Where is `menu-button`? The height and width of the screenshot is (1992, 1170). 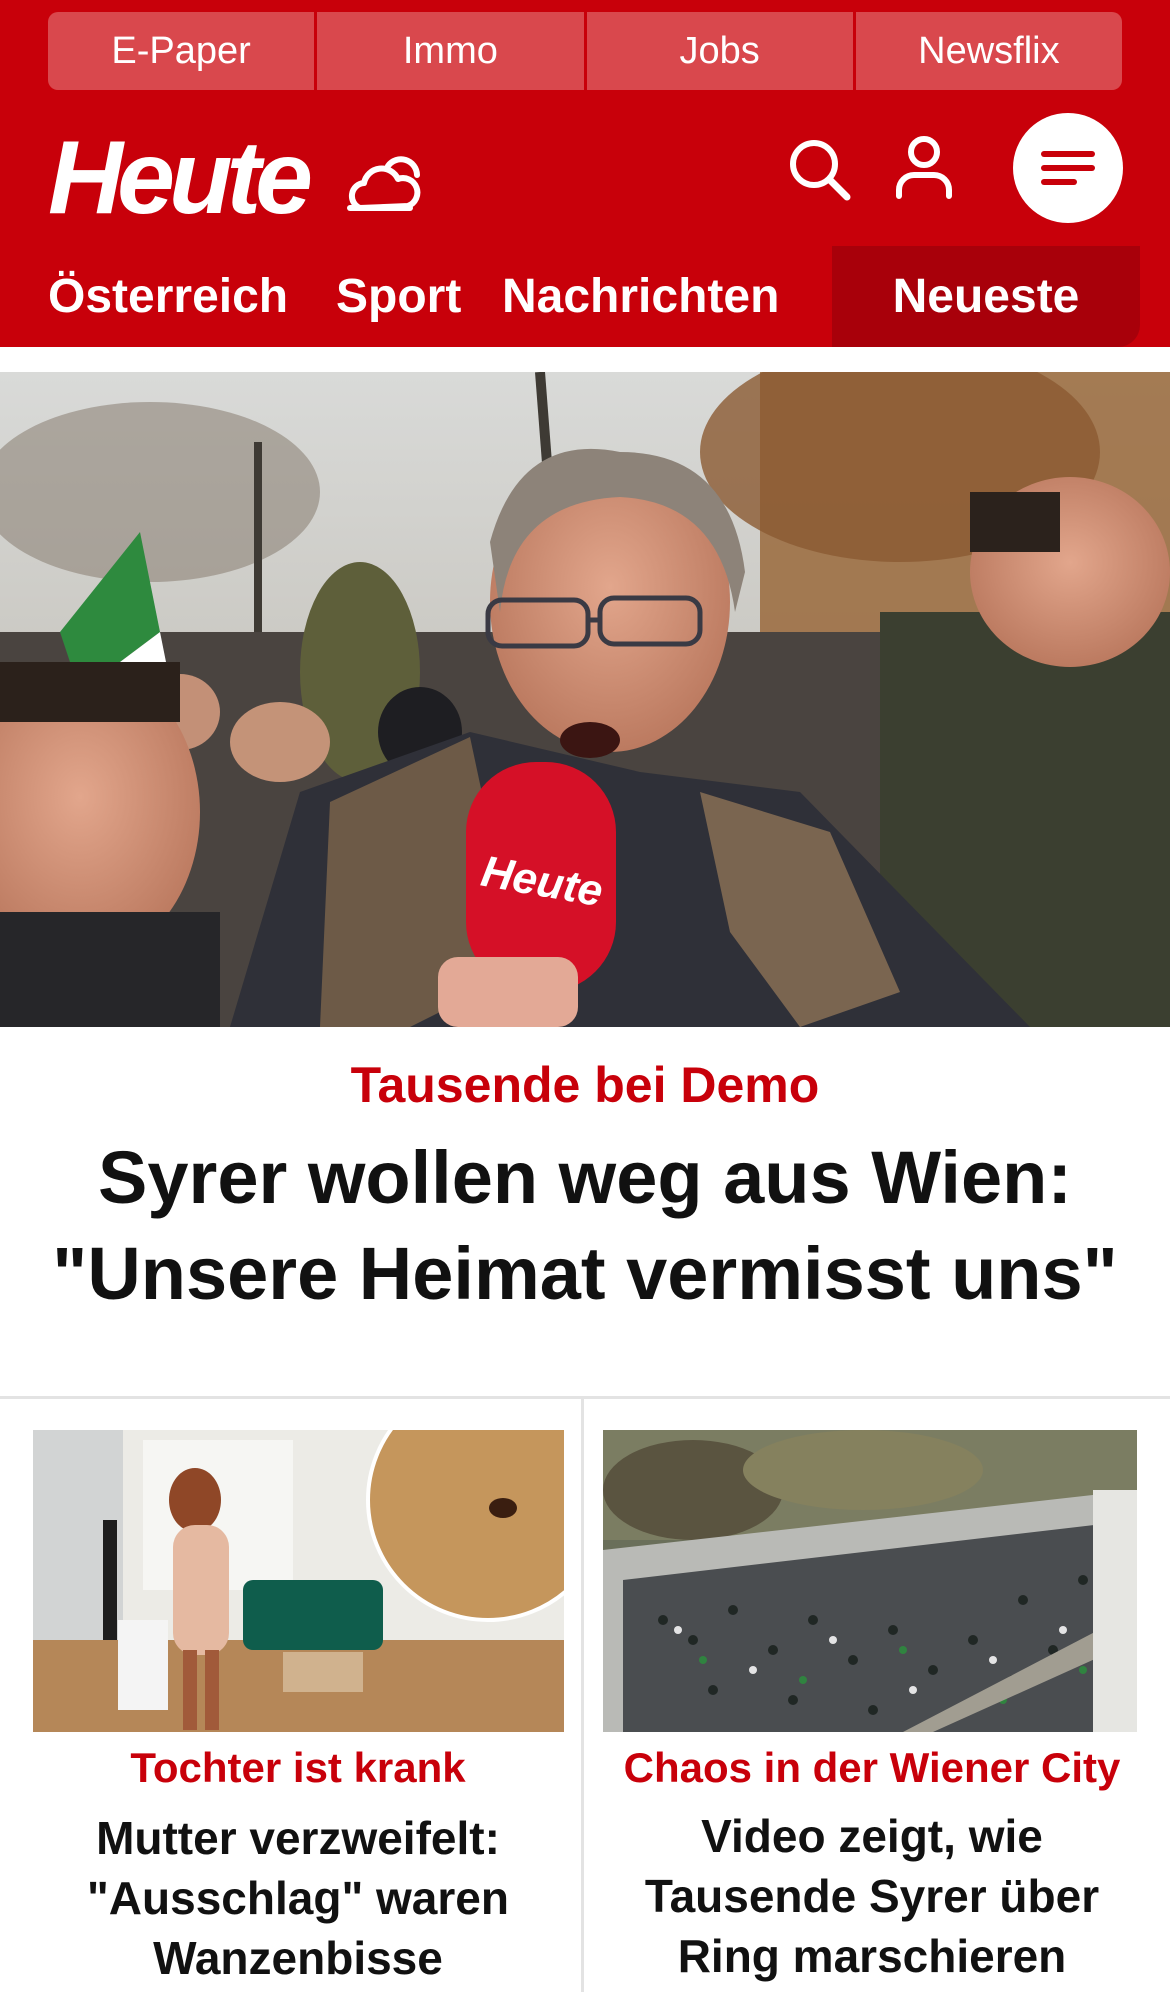 menu-button is located at coordinates (1068, 168).